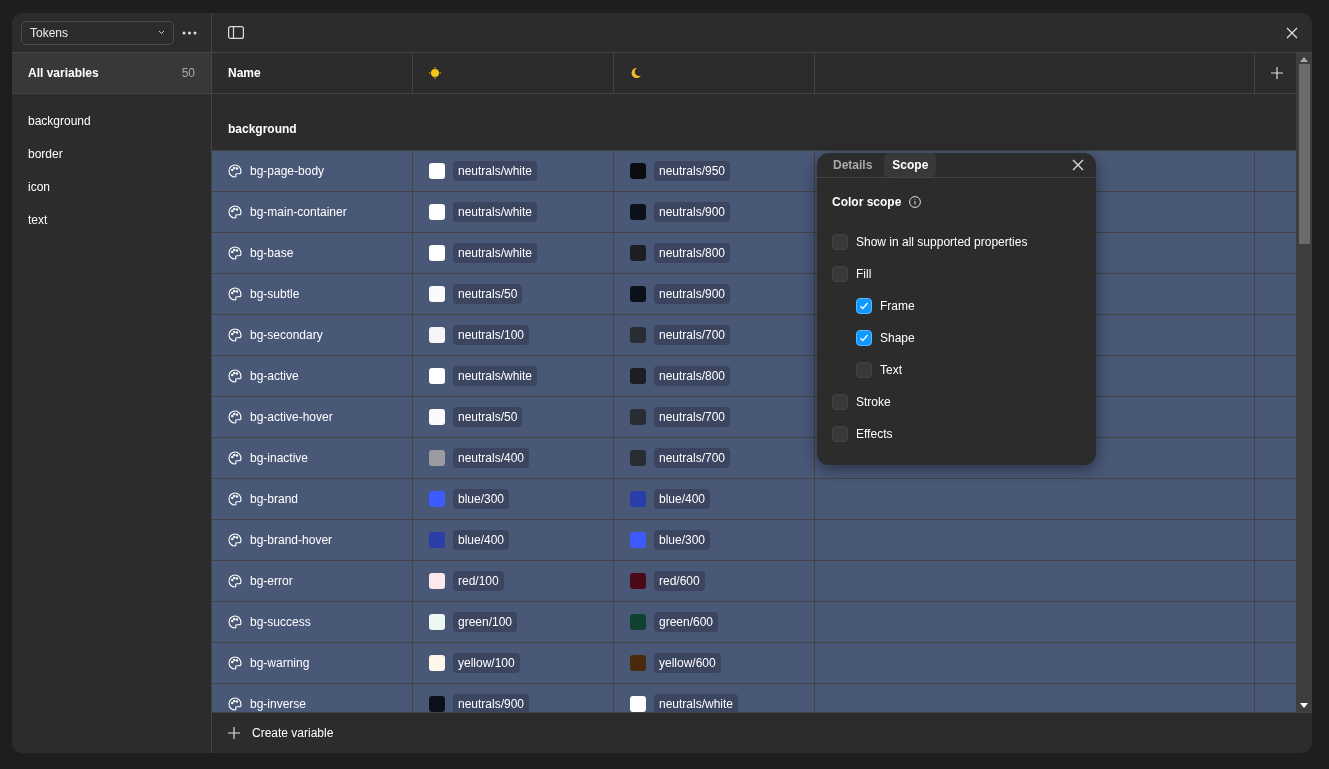  I want to click on variable-name: bg-brand-hover, so click(291, 540).